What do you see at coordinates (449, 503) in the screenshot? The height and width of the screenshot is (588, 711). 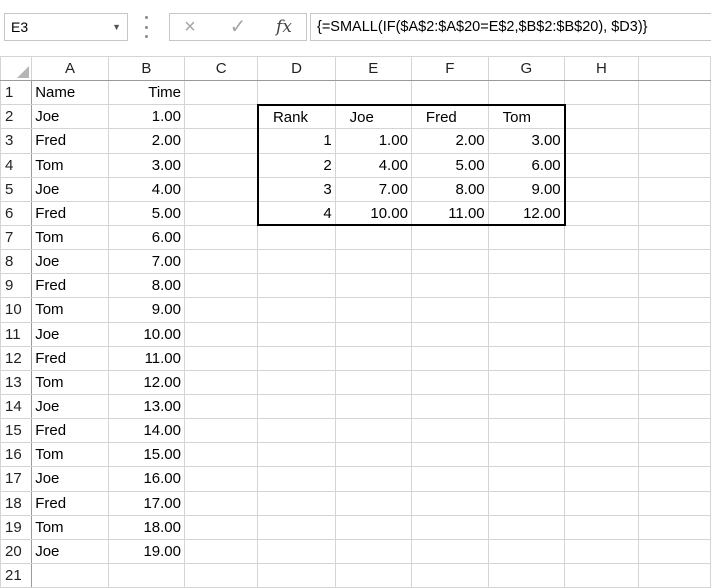 I see `cell-F18` at bounding box center [449, 503].